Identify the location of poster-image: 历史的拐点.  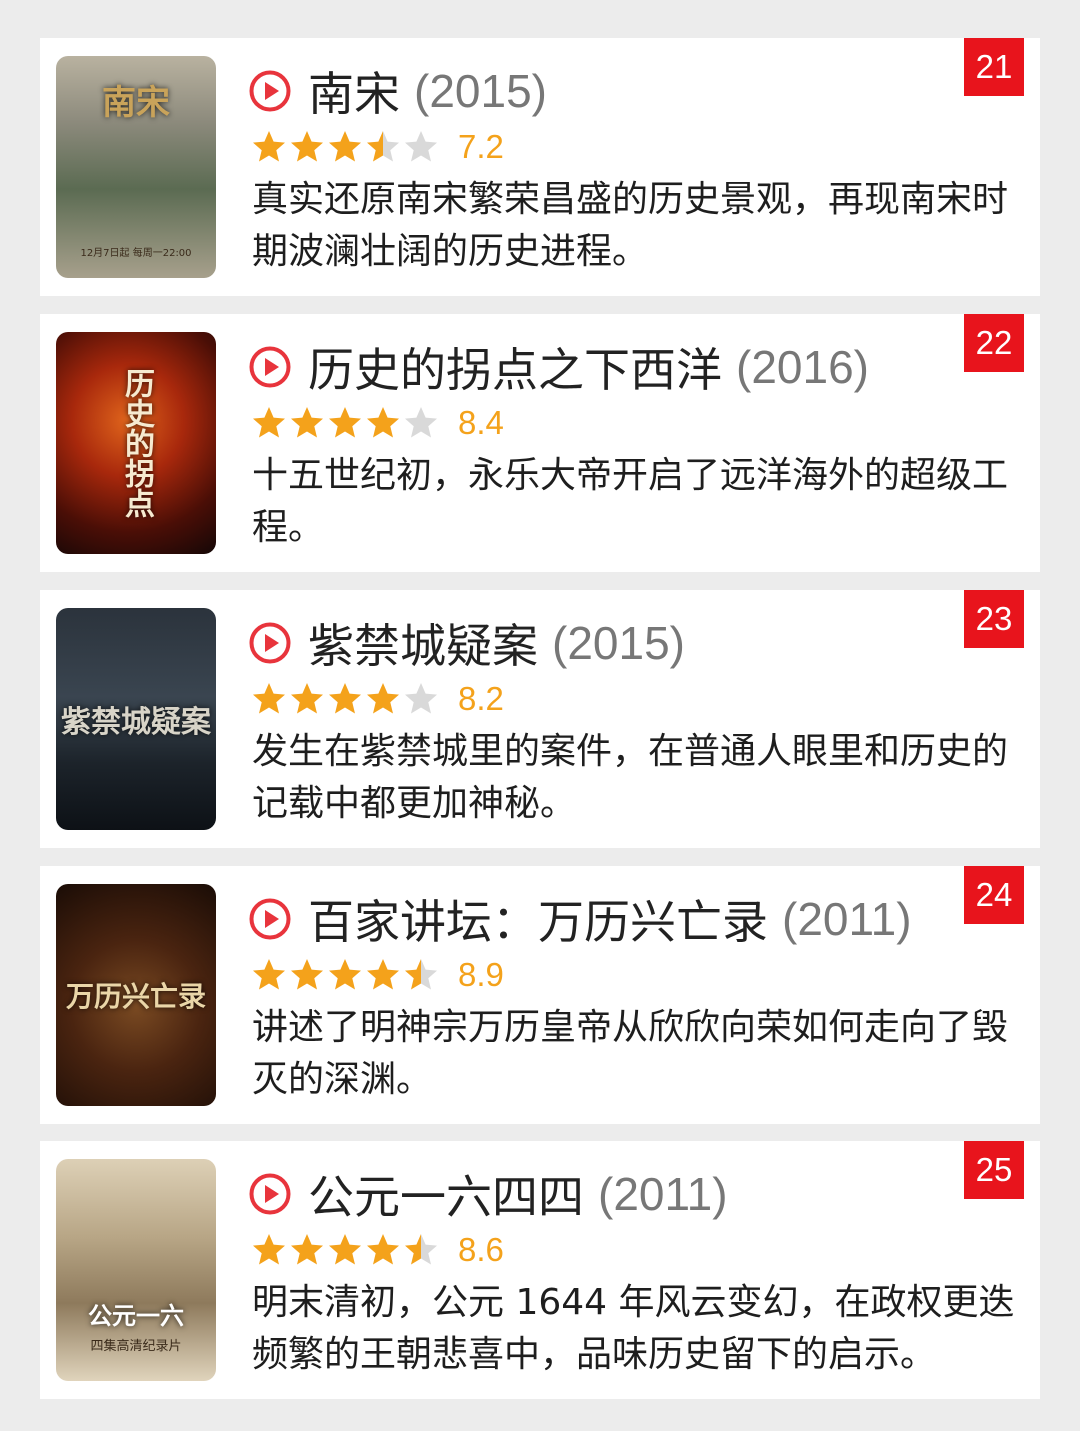
(136, 443).